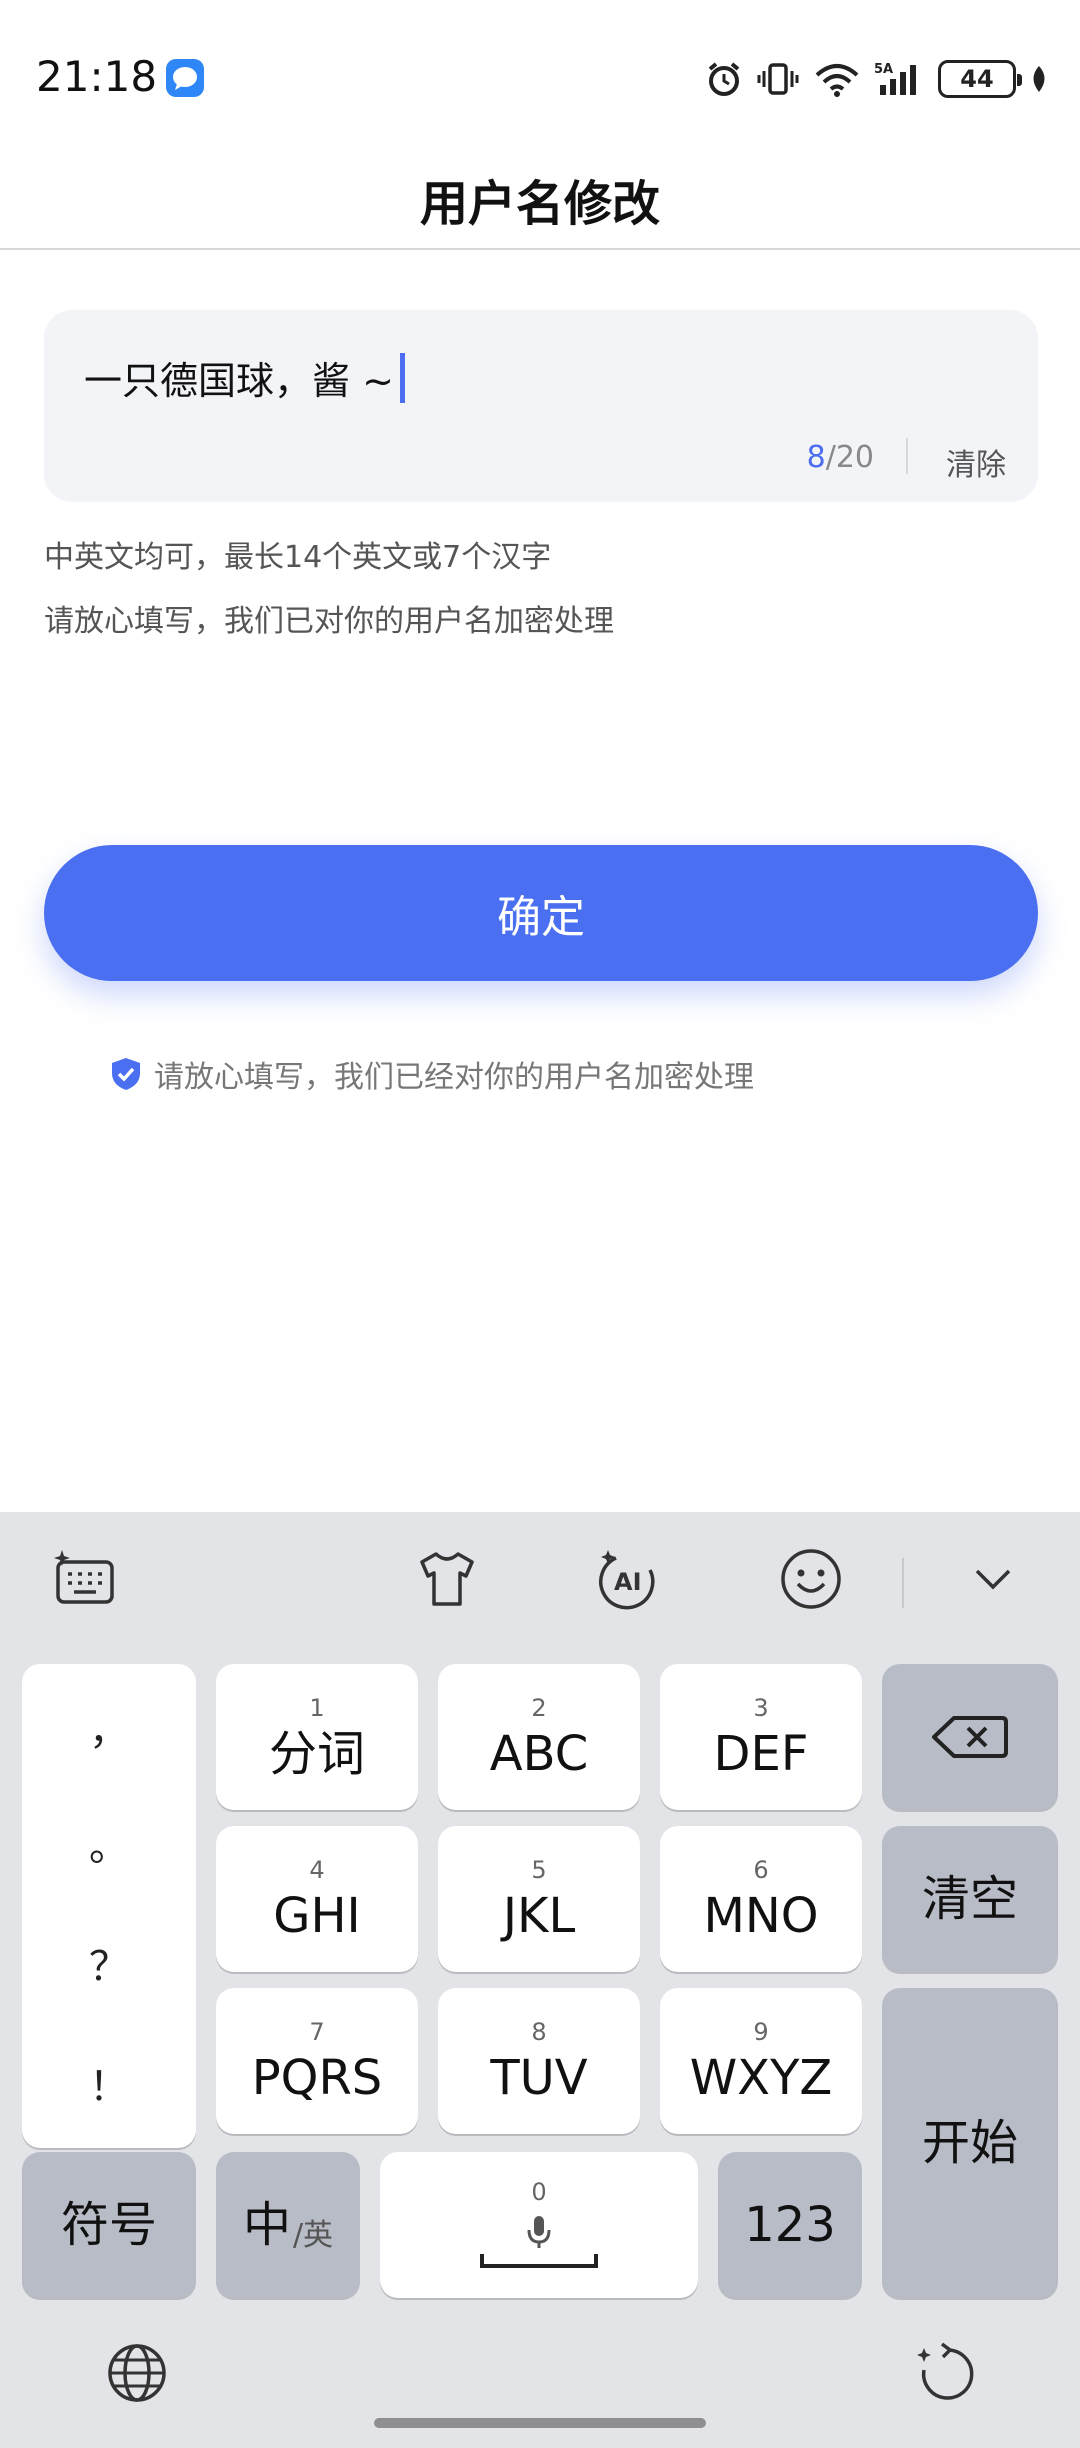  I want to click on key-1-fenci: 1 分词, so click(317, 1737).